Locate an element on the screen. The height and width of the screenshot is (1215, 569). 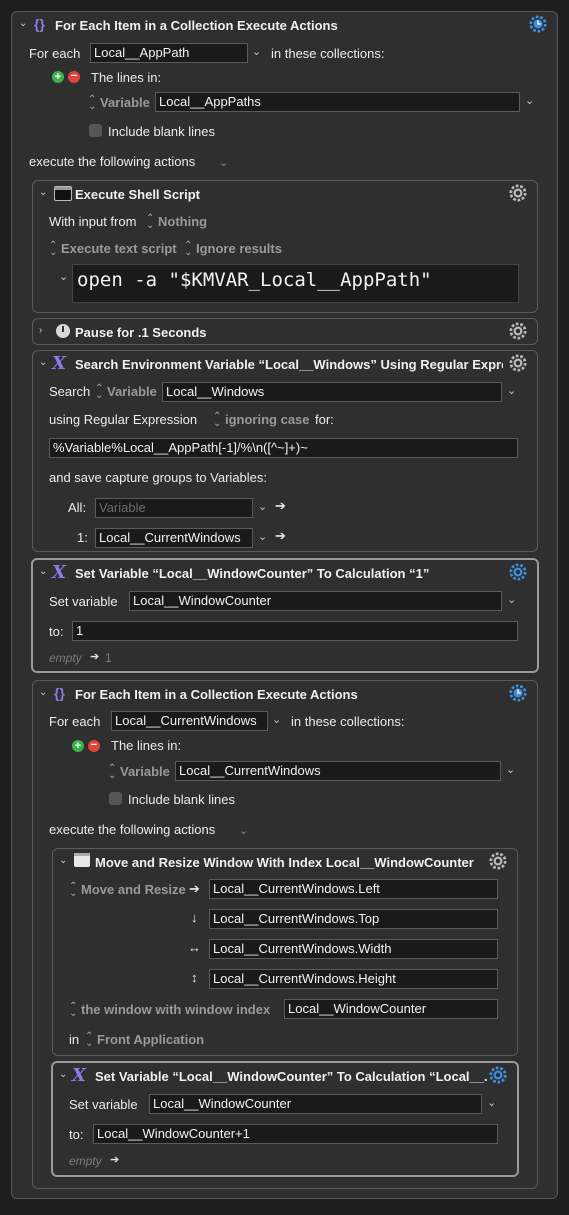
setvar1-to-field: 1 is located at coordinates (295, 631).